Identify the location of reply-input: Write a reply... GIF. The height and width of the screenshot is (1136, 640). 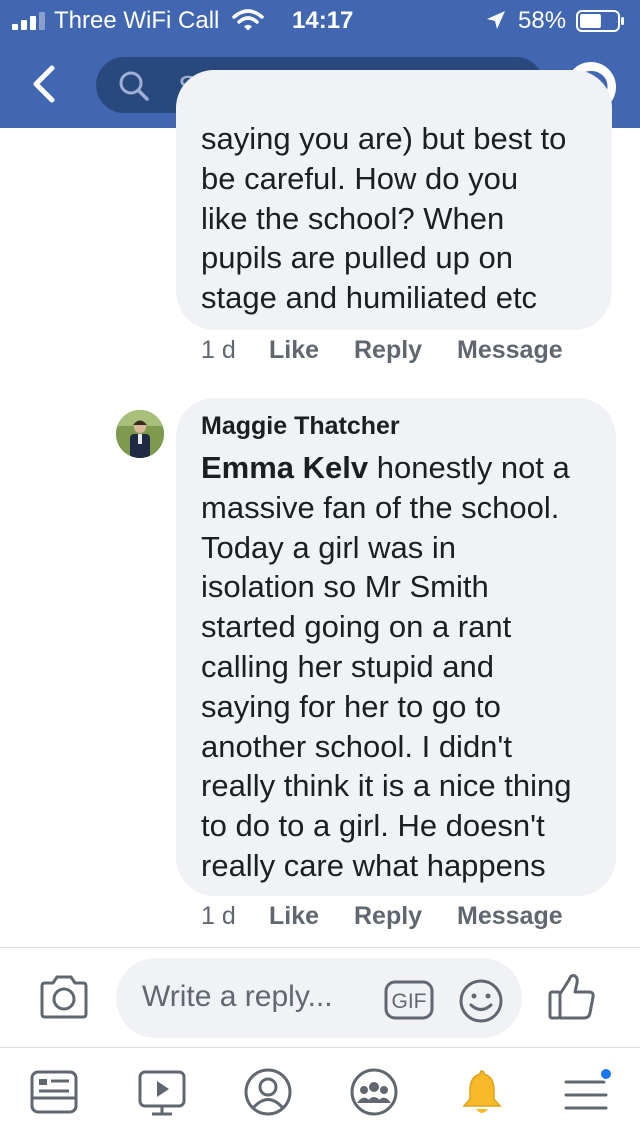
(319, 998).